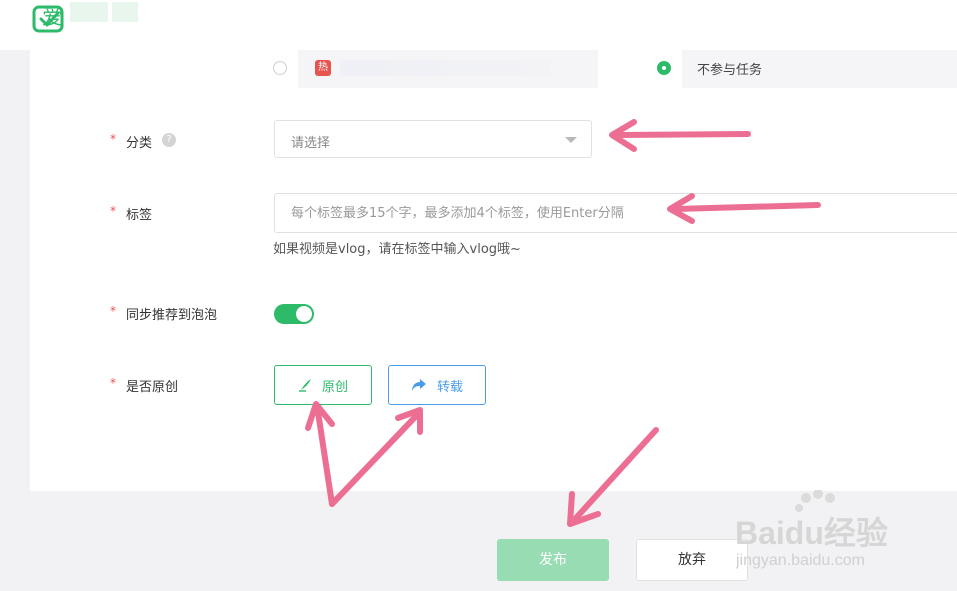 Image resolution: width=957 pixels, height=591 pixels. What do you see at coordinates (747, 207) in the screenshot?
I see `arrow-to-tags` at bounding box center [747, 207].